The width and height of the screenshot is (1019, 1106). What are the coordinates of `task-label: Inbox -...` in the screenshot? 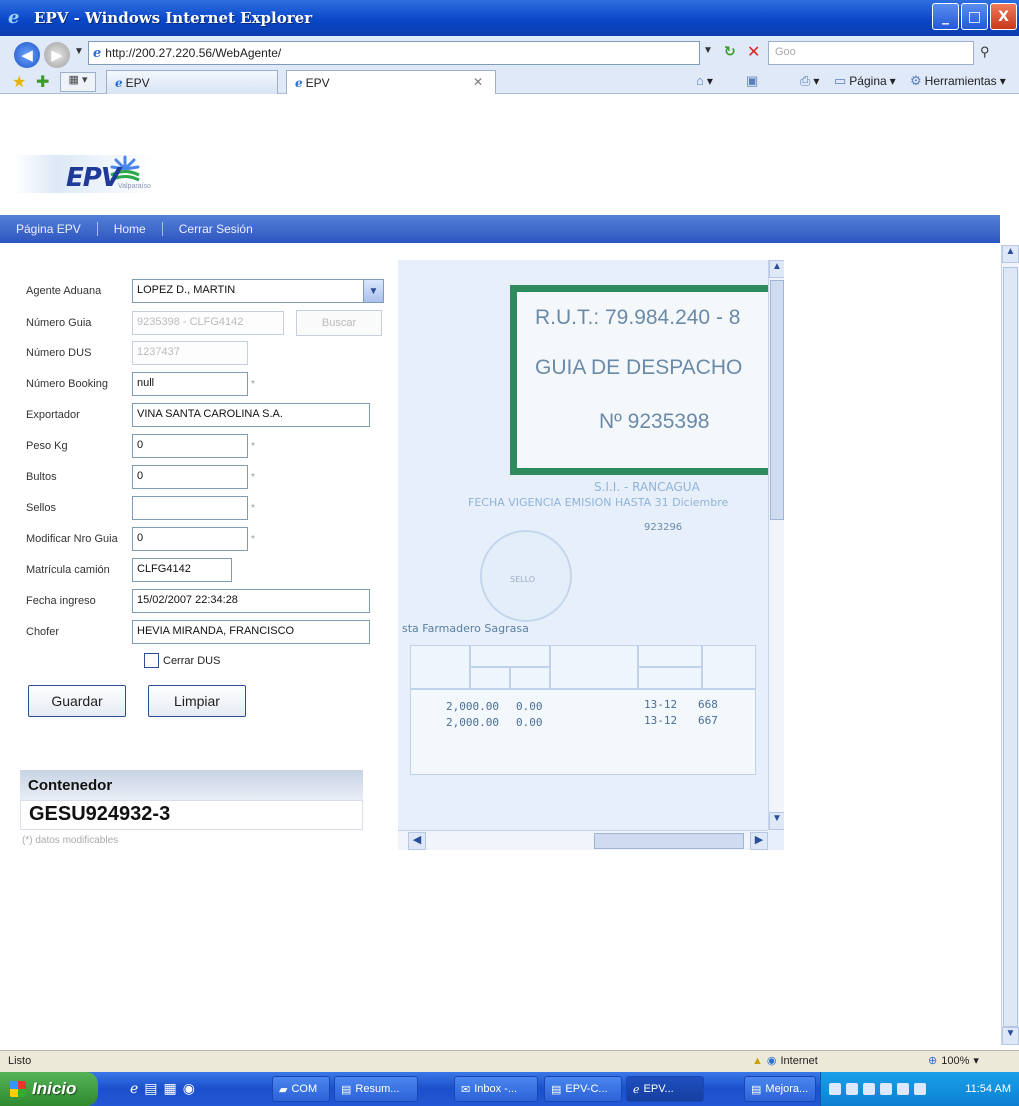 It's located at (496, 1089).